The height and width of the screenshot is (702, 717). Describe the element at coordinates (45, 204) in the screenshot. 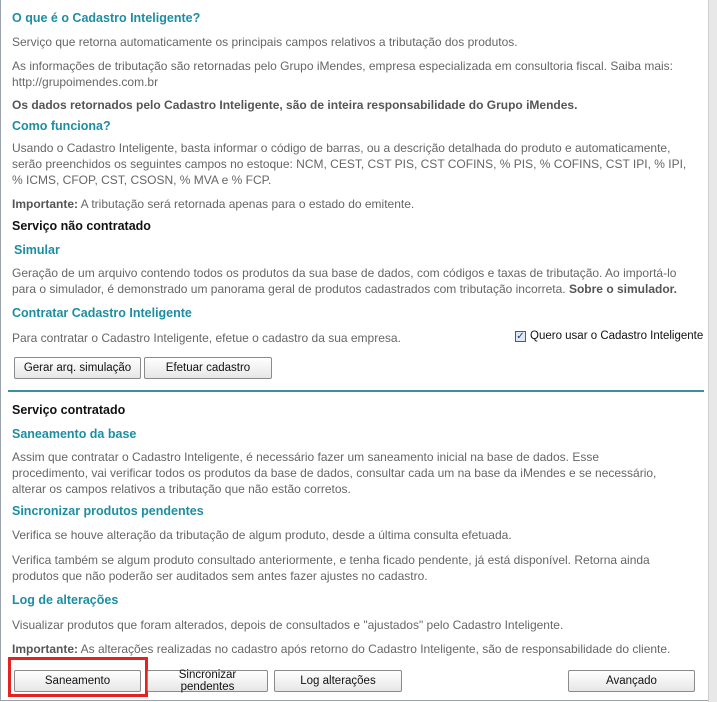

I see `how-important-label: Importante:` at that location.